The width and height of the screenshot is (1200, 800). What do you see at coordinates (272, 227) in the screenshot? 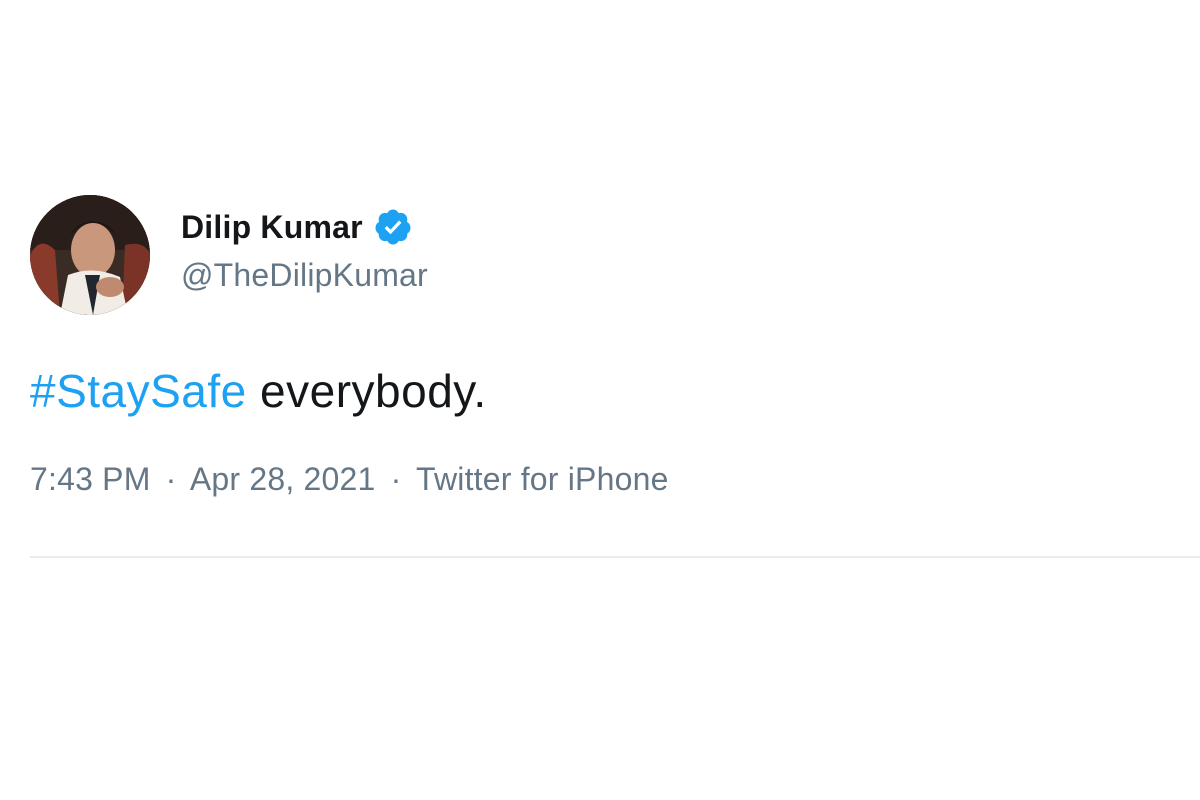
I see `display-name: Dilip Kumar` at bounding box center [272, 227].